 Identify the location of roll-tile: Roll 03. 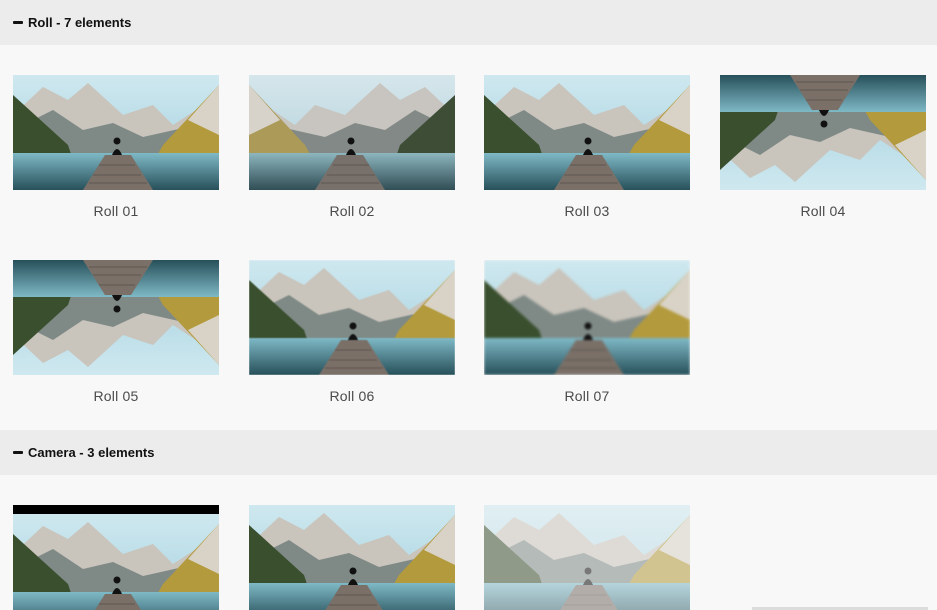
(587, 147).